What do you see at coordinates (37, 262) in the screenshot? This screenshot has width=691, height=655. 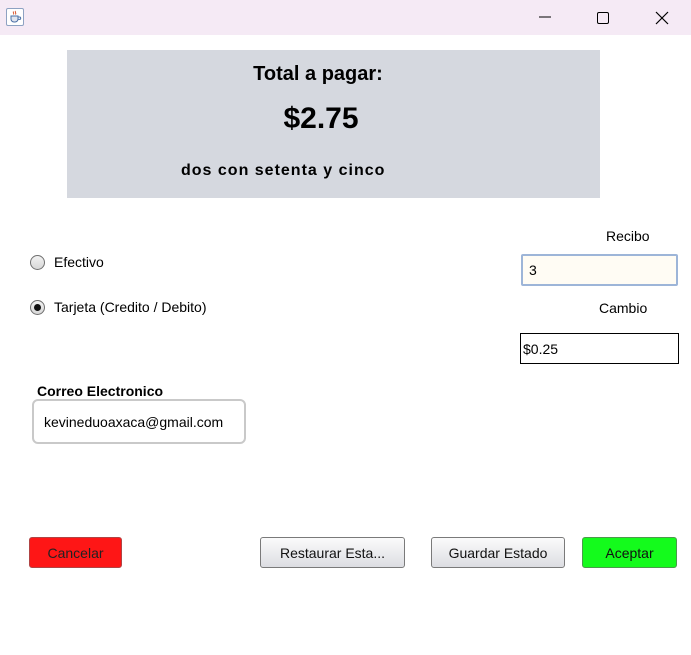 I see `radio-circle-unchecked` at bounding box center [37, 262].